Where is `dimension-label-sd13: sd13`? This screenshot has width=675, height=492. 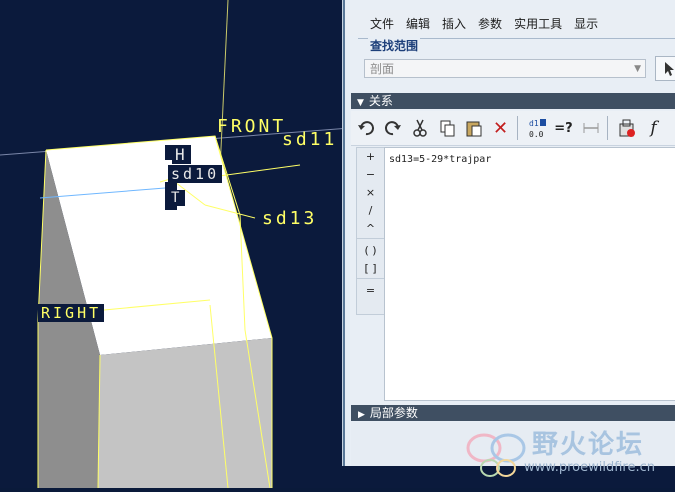
dimension-label-sd13: sd13 is located at coordinates (289, 218).